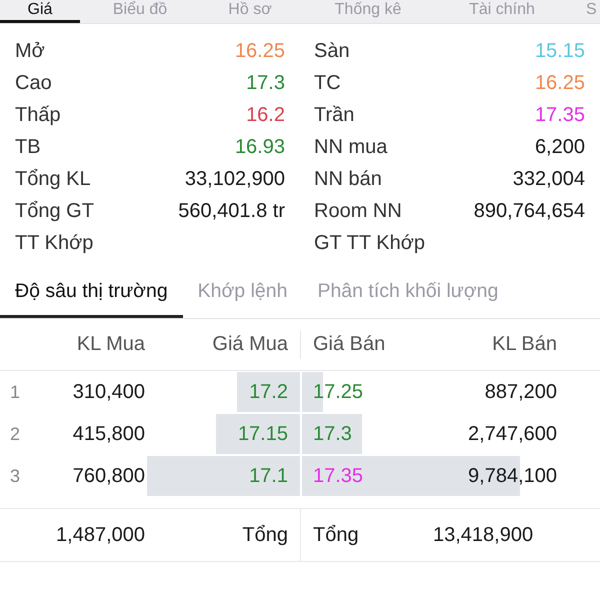 This screenshot has height=600, width=600. I want to click on row-number: 3, so click(15, 476).